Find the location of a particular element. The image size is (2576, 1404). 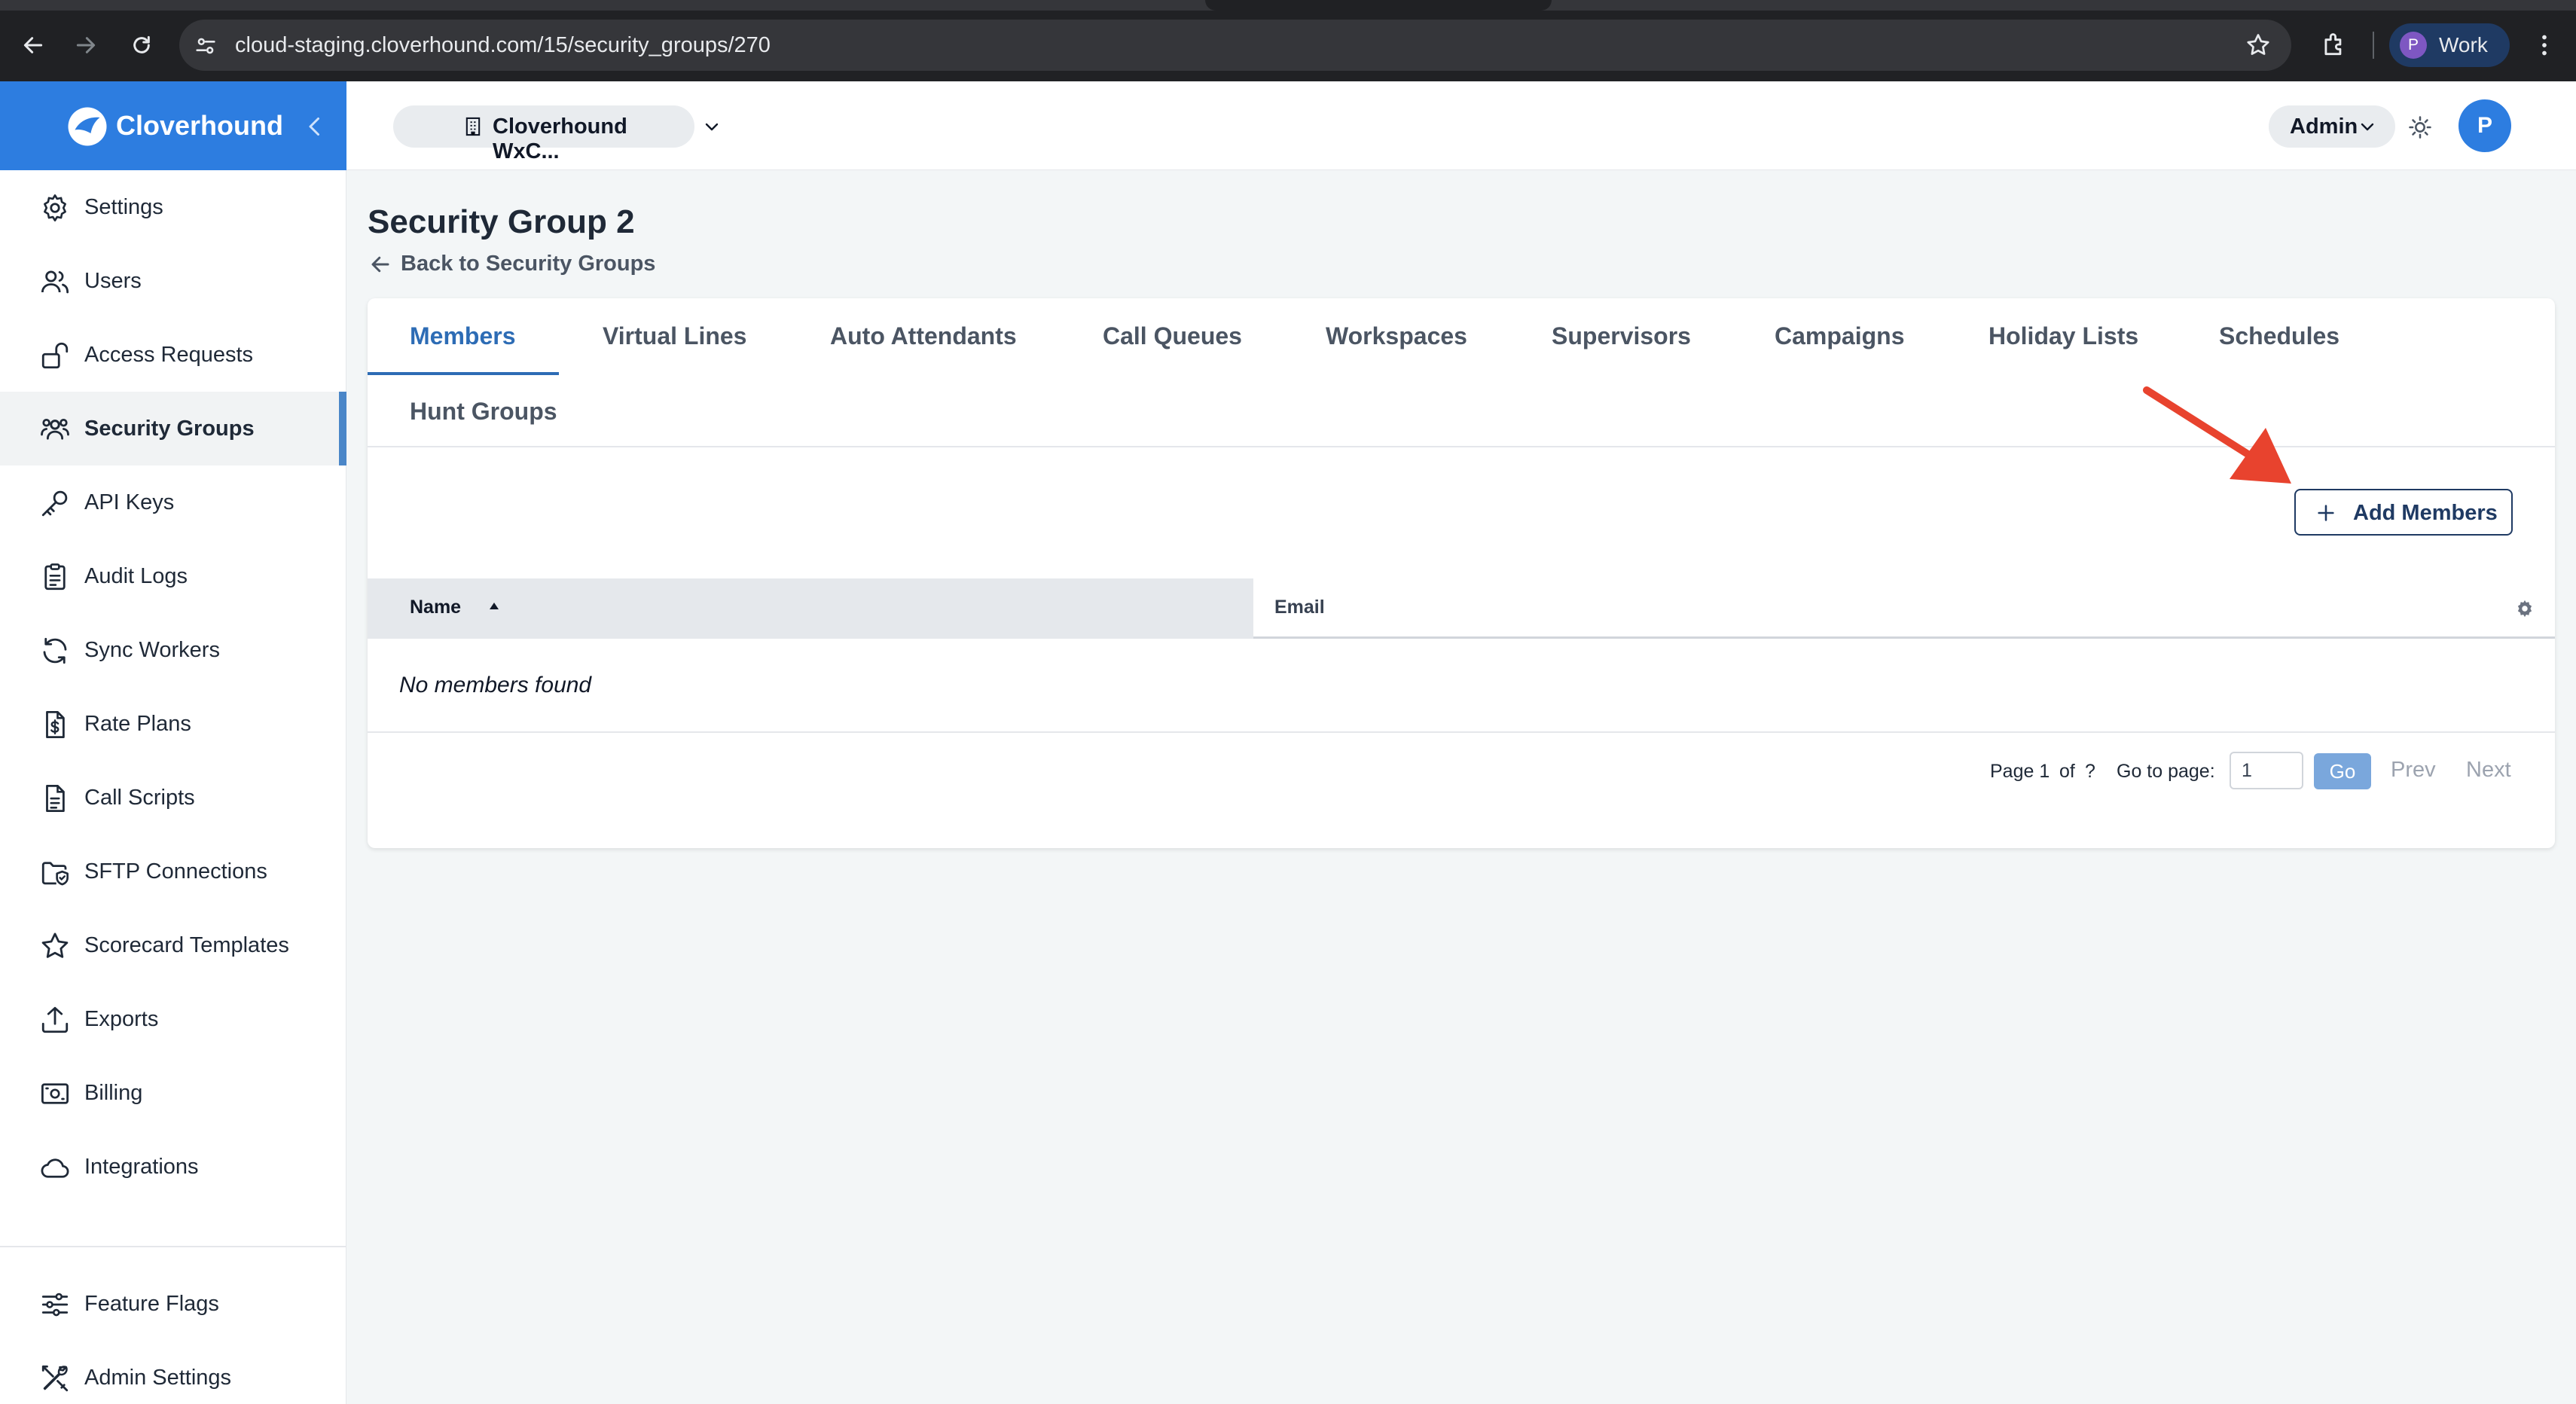

upload-icon is located at coordinates (55, 1020).